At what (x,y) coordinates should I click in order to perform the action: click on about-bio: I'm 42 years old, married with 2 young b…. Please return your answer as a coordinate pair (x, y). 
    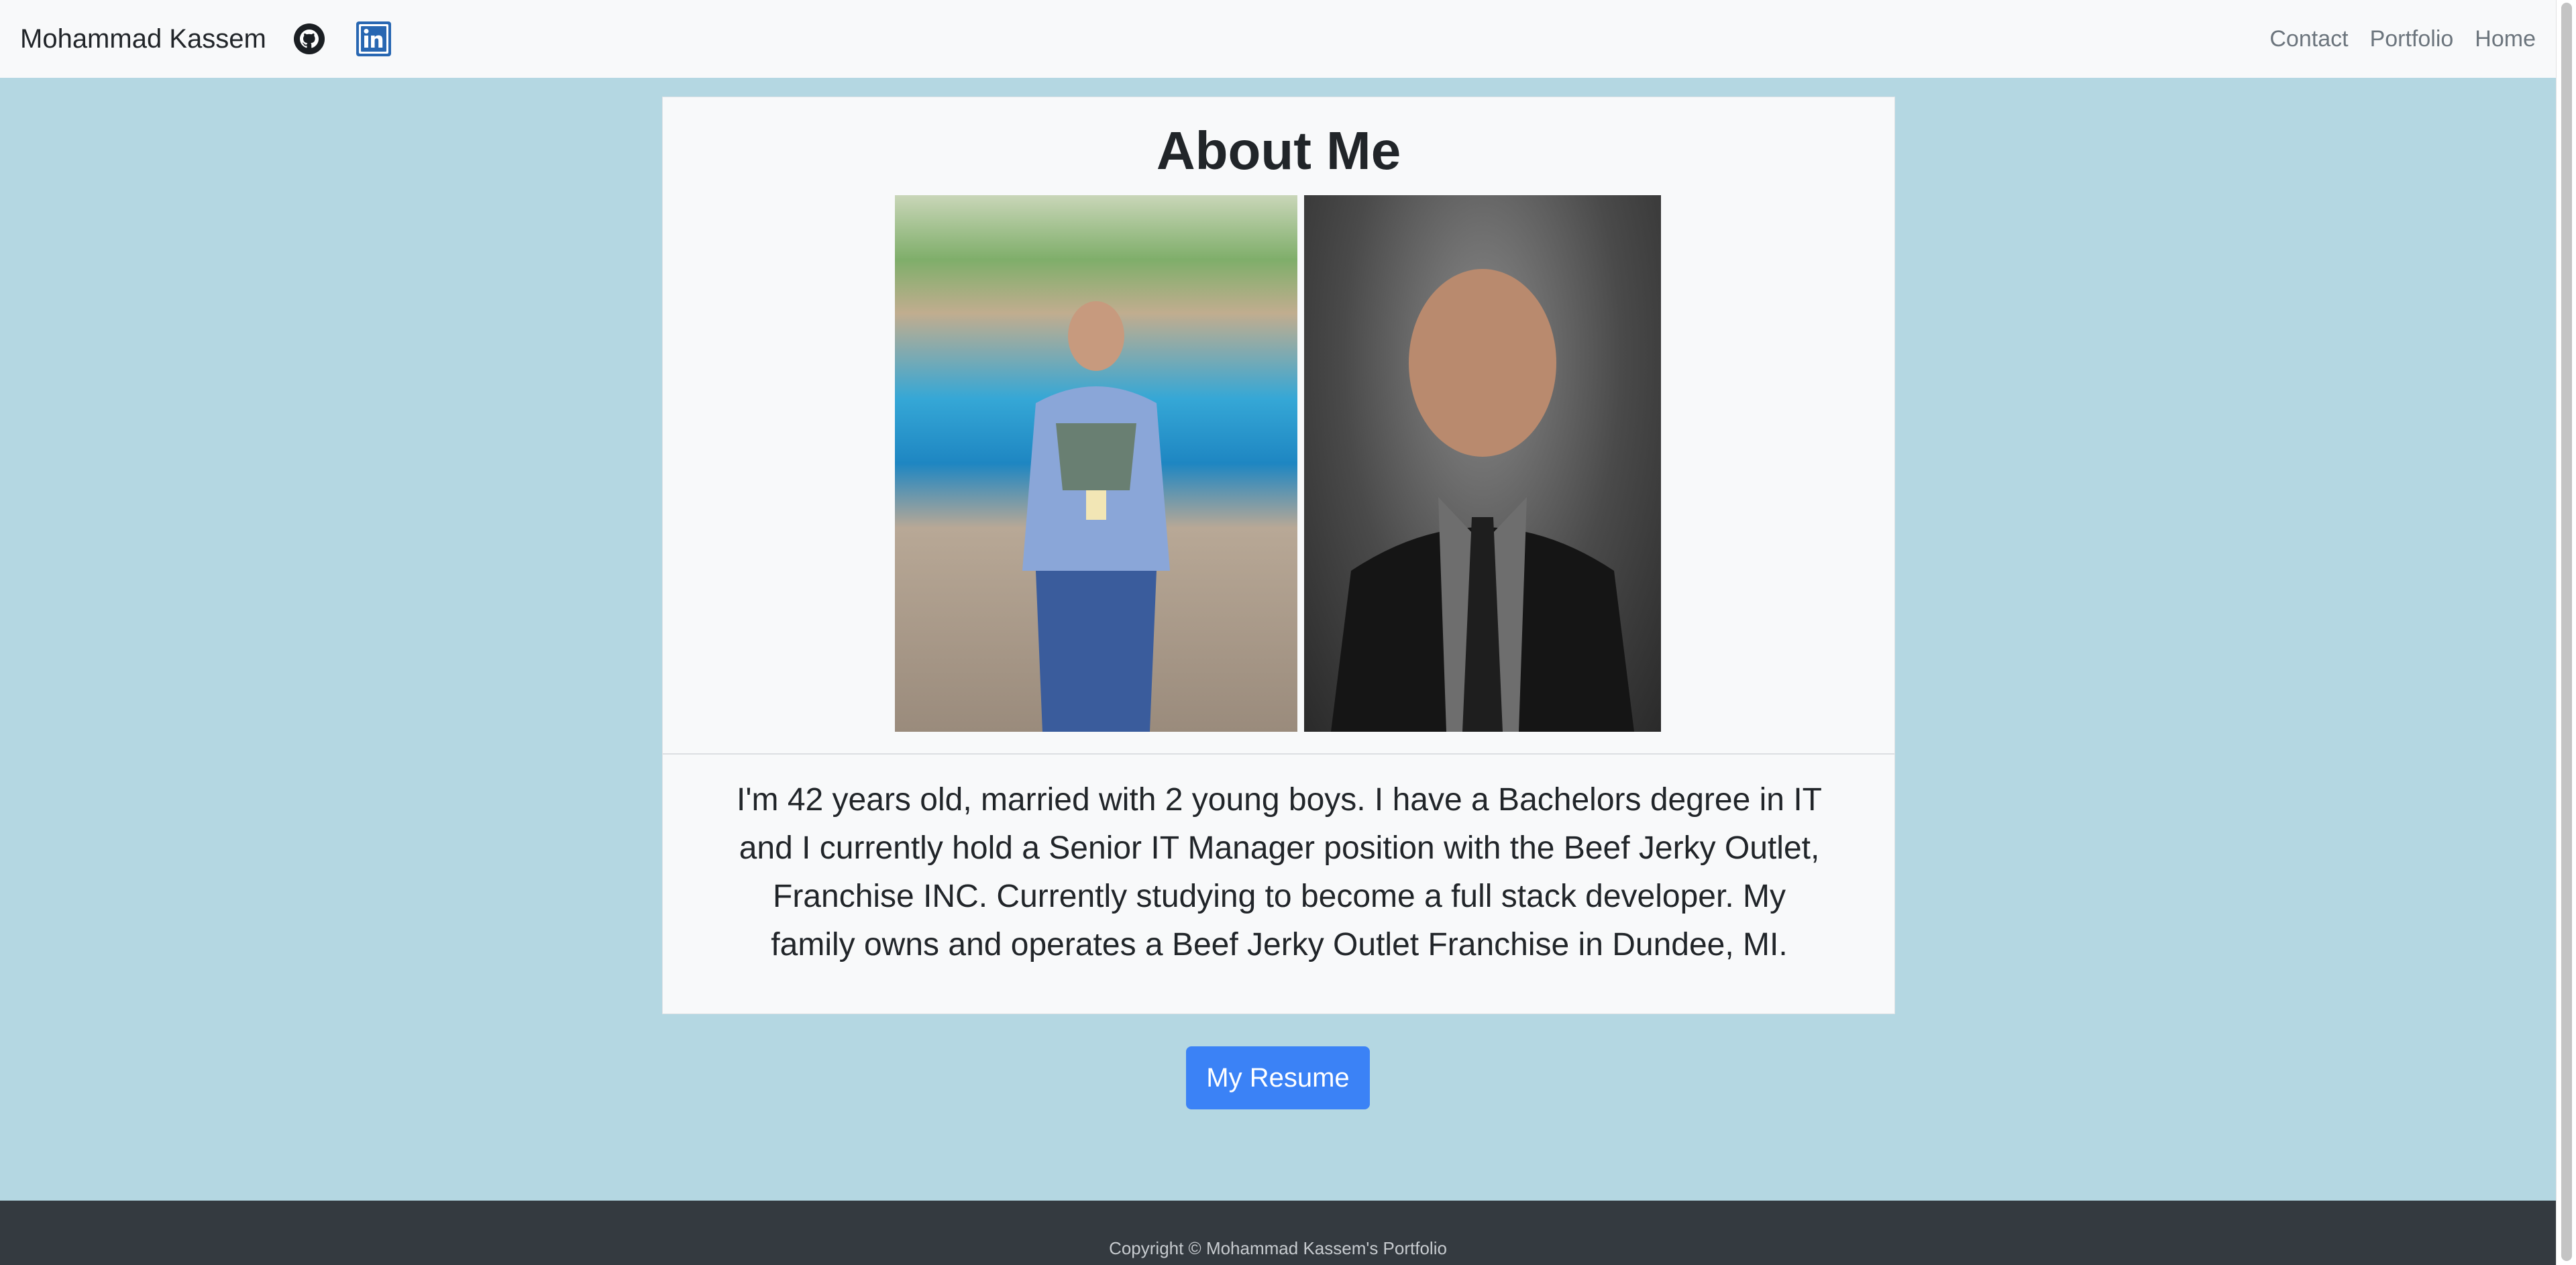
    Looking at the image, I should click on (1279, 872).